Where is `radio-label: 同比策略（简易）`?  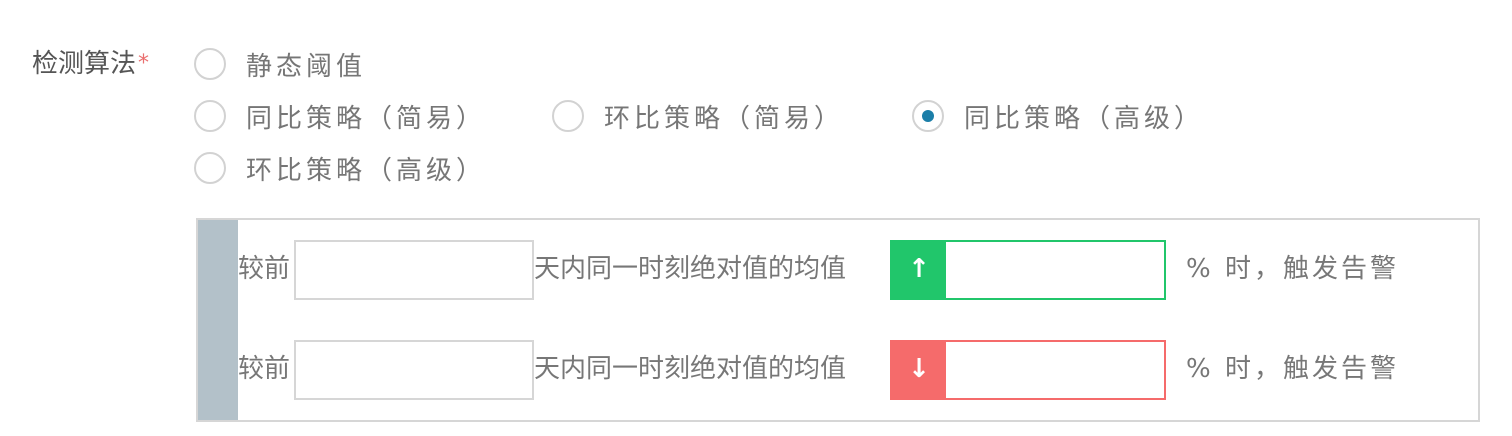
radio-label: 同比策略（简易） is located at coordinates (366, 118).